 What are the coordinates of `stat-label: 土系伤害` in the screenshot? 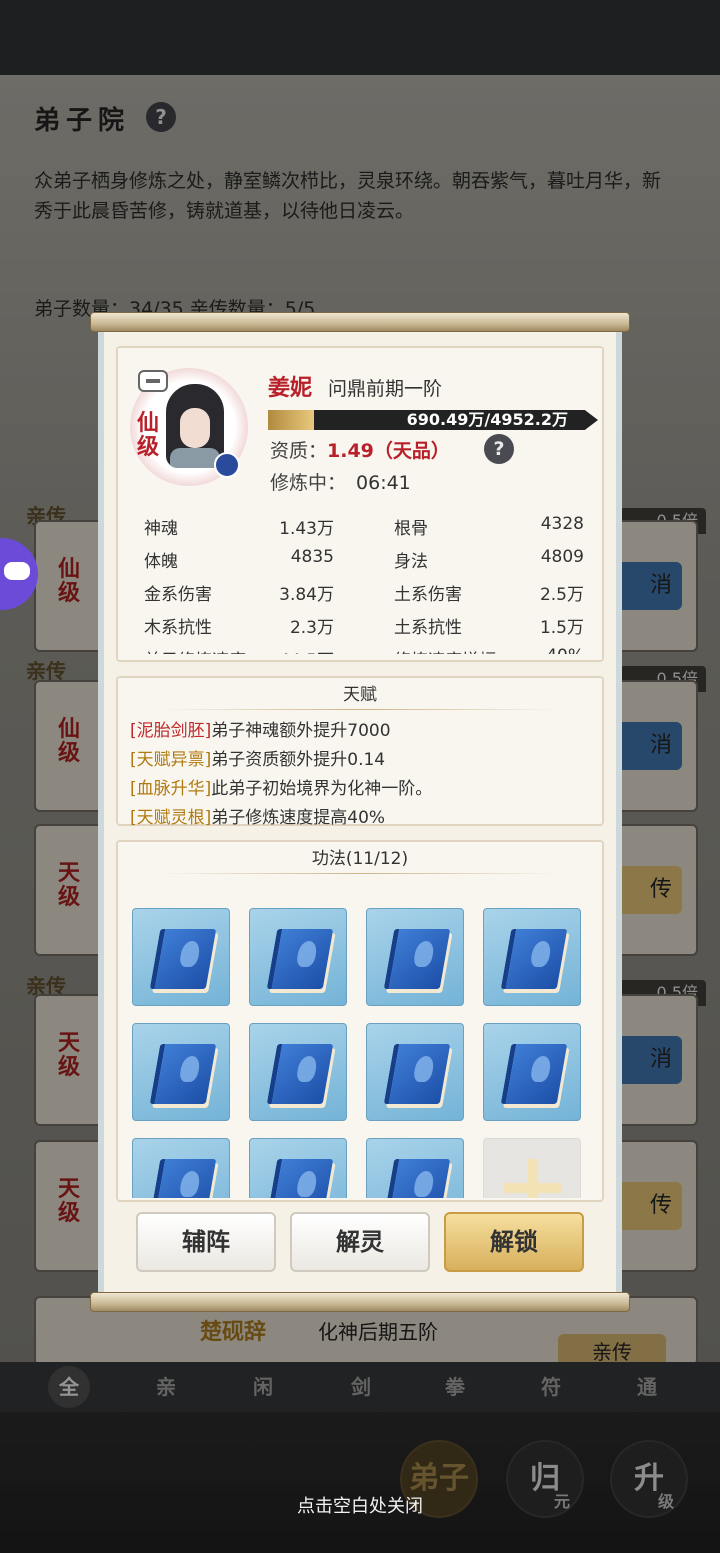 It's located at (428, 595).